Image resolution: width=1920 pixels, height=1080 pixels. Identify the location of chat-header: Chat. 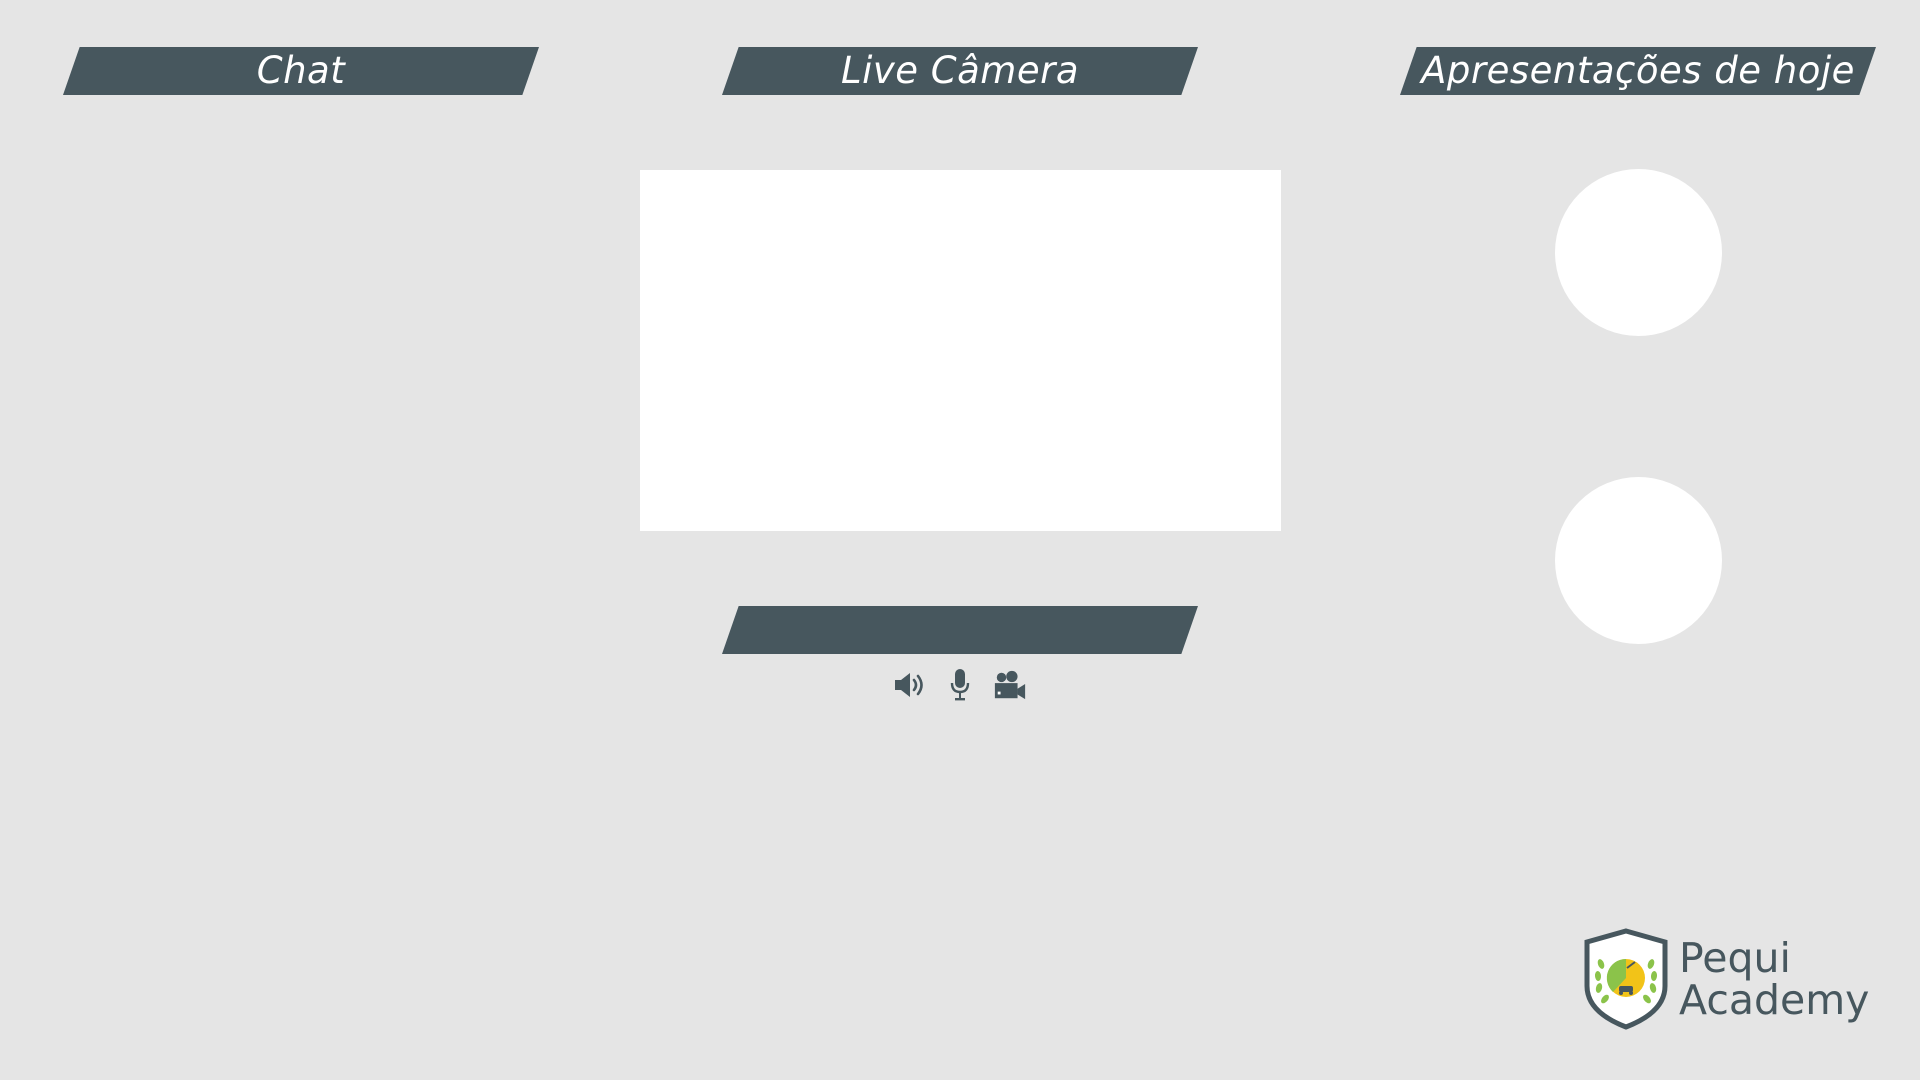
(301, 71).